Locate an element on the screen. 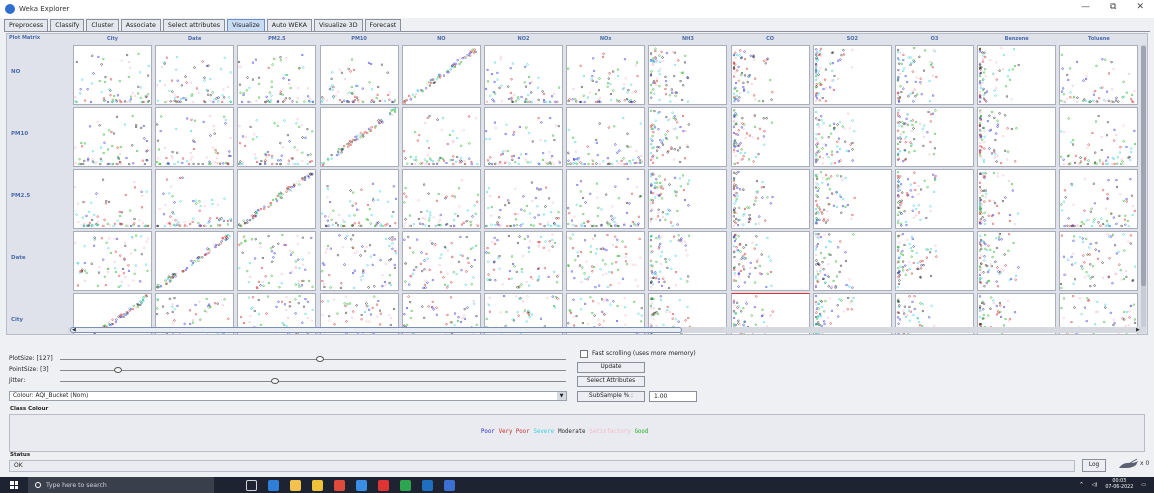  restore-icon: ⧉ is located at coordinates (1113, 7).